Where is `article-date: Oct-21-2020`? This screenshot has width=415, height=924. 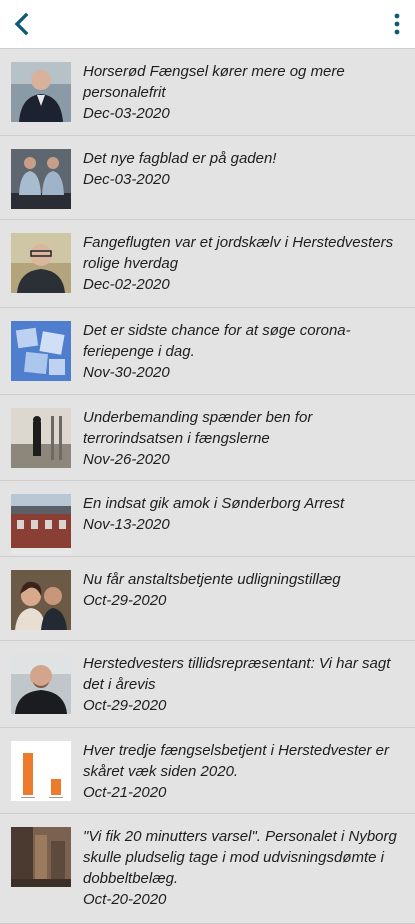 article-date: Oct-21-2020 is located at coordinates (125, 792).